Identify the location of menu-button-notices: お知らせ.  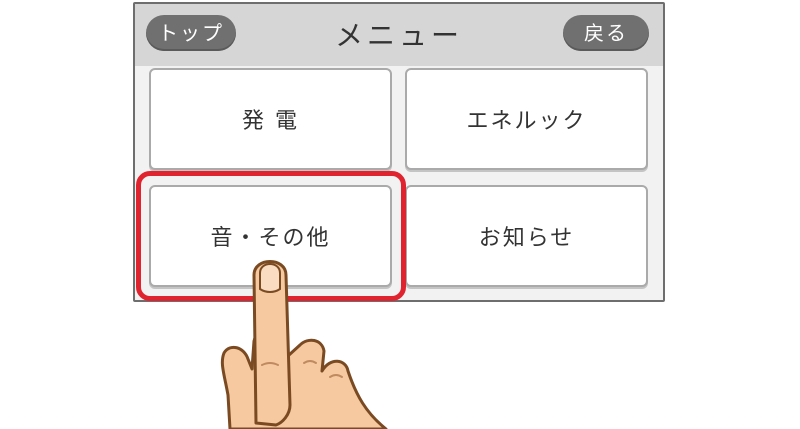
(526, 236).